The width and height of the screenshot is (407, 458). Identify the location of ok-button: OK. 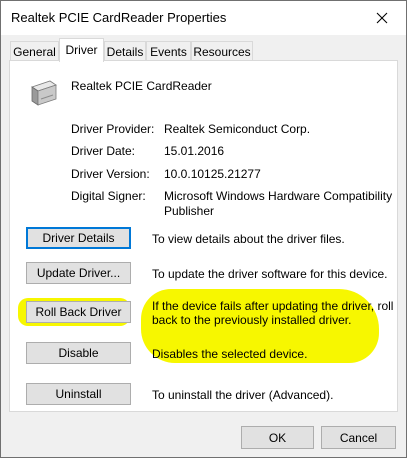
(277, 437).